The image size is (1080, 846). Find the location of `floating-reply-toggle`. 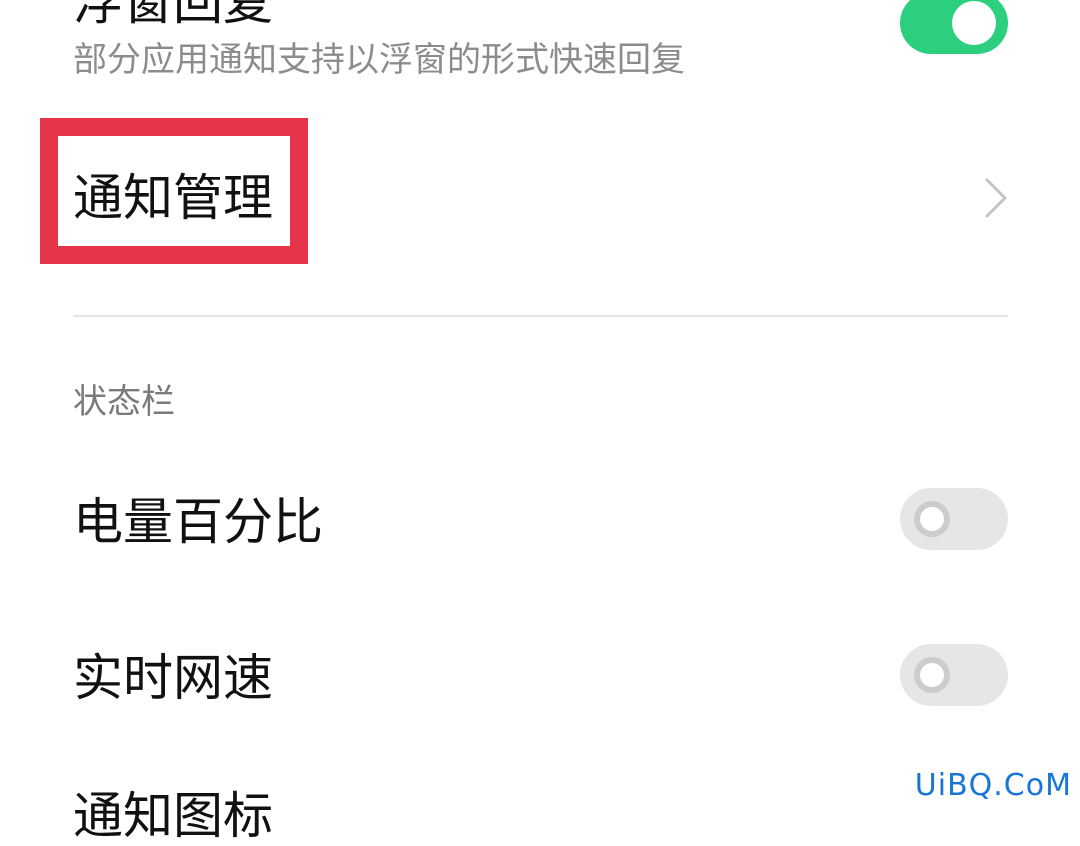

floating-reply-toggle is located at coordinates (954, 27).